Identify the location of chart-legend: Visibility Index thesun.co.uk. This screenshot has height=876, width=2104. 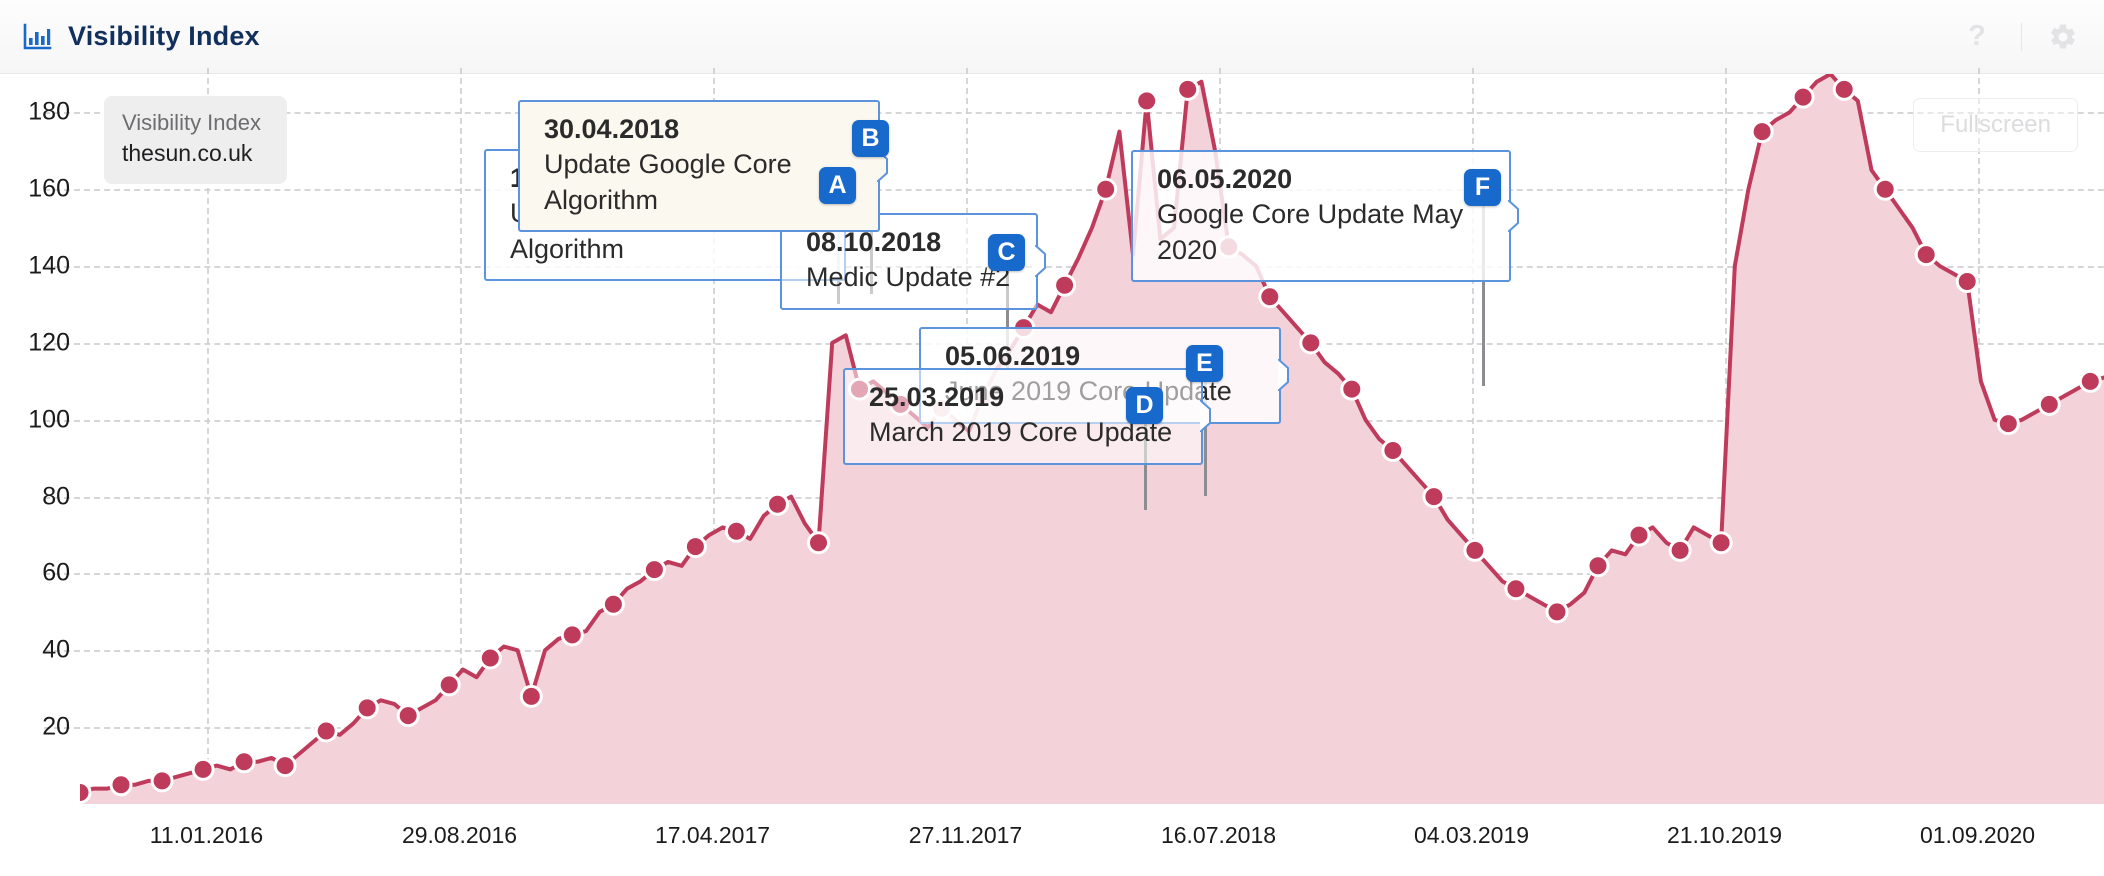
(195, 140).